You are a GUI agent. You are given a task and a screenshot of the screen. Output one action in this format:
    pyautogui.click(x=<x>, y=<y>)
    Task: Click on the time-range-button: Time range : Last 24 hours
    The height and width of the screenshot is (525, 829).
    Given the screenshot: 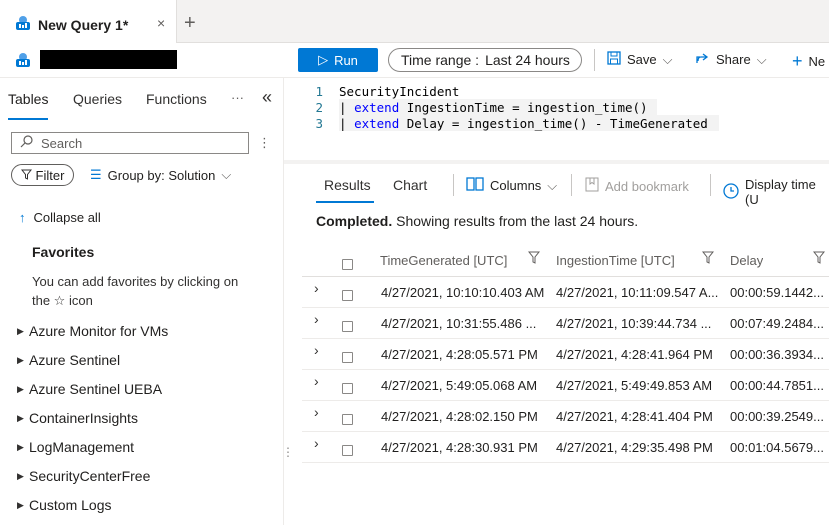 What is the action you would take?
    pyautogui.click(x=485, y=60)
    